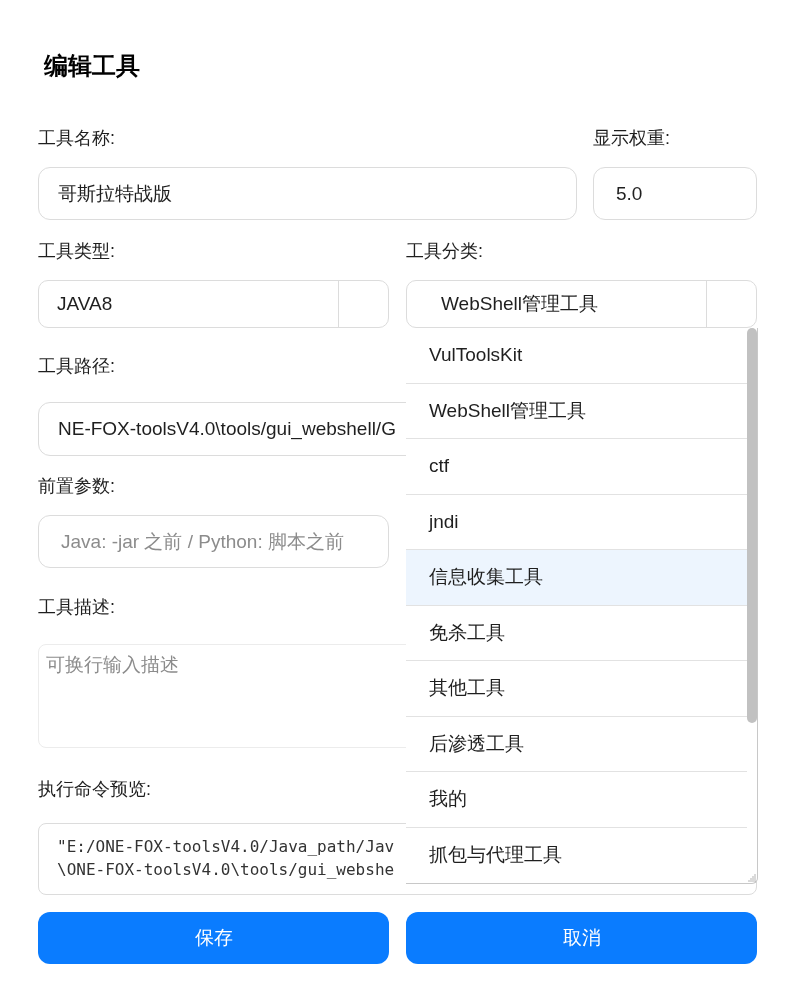 The image size is (796, 1003). Describe the element at coordinates (76, 366) in the screenshot. I see `field-label: 工具路径:` at that location.